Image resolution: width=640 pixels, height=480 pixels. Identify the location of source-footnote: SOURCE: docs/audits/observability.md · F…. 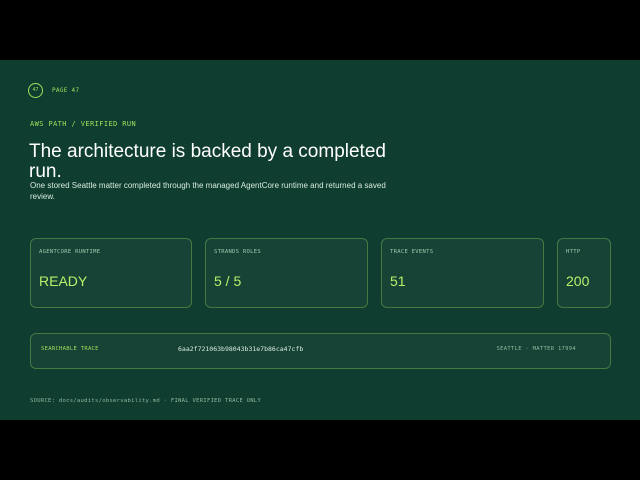
(146, 401).